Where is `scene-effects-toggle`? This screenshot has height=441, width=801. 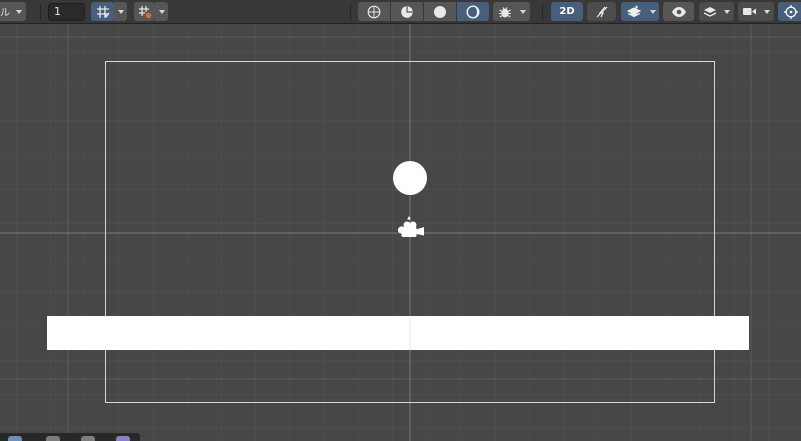 scene-effects-toggle is located at coordinates (633, 11).